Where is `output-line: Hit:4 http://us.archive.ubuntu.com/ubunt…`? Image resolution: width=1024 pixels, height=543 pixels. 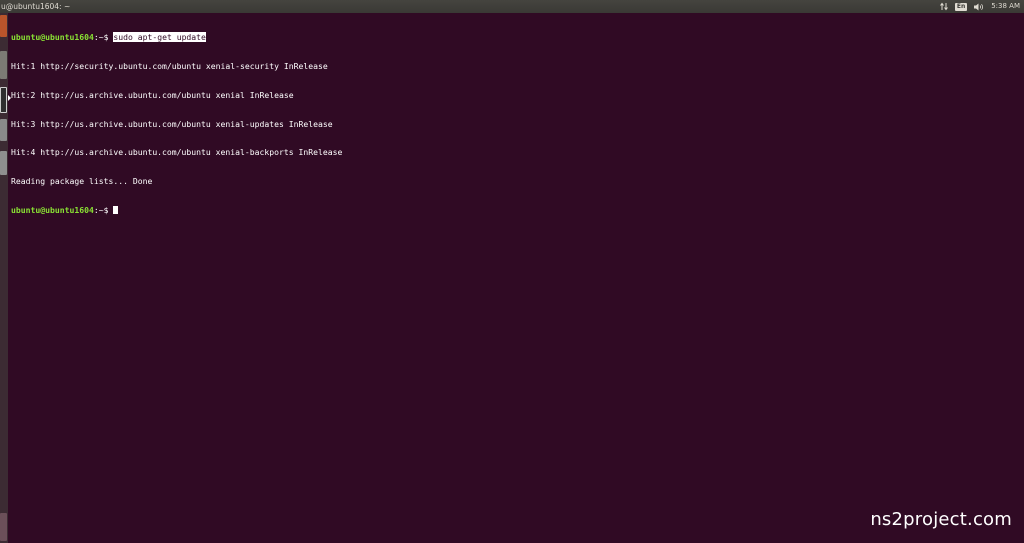
output-line: Hit:4 http://us.archive.ubuntu.com/ubunt… is located at coordinates (177, 152).